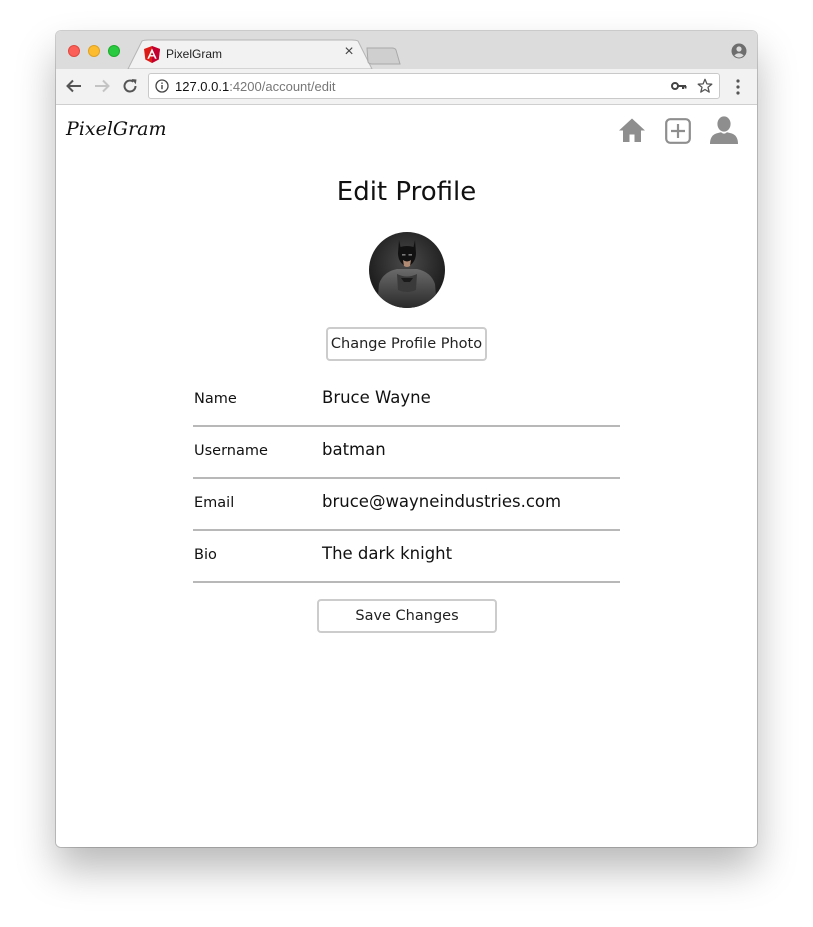  What do you see at coordinates (406, 192) in the screenshot?
I see `page-title: Edit Profile` at bounding box center [406, 192].